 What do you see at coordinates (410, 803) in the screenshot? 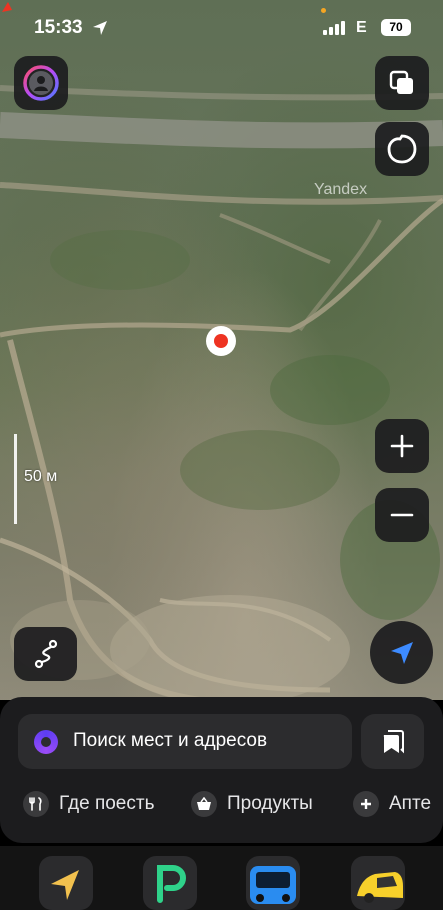
I see `chip-label: Апте` at bounding box center [410, 803].